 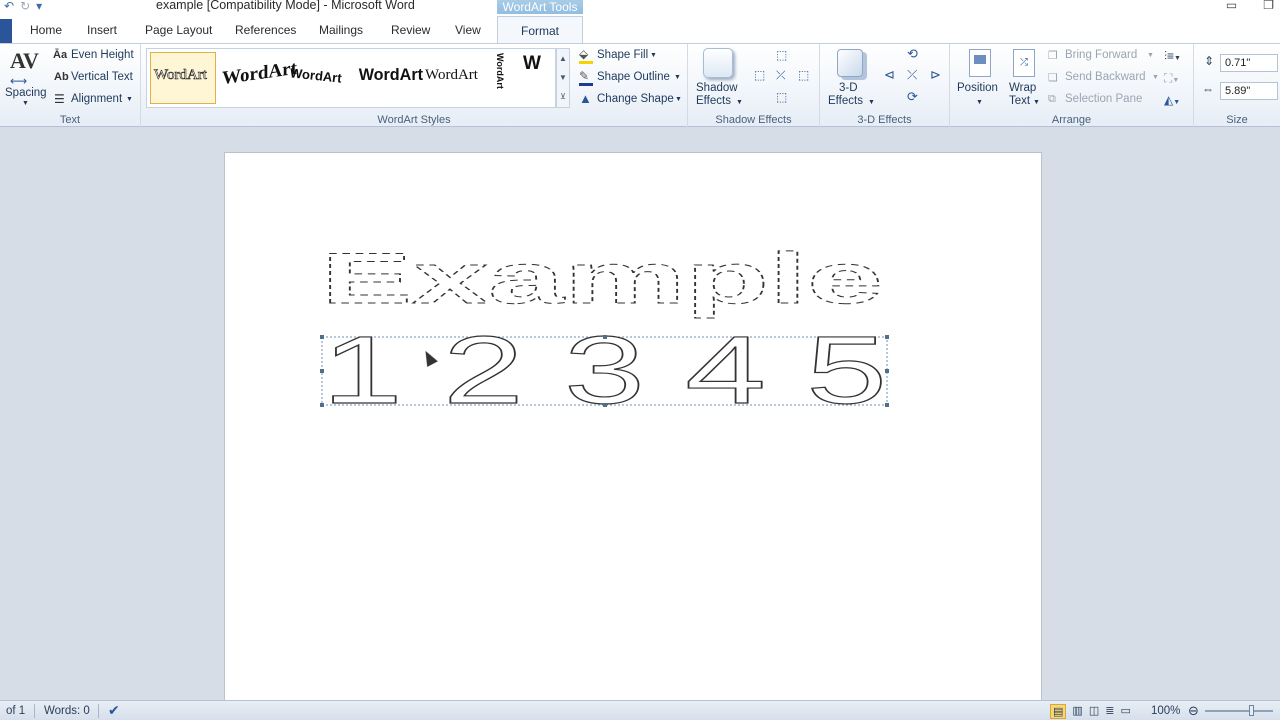 I want to click on handle-middle-right, so click(x=887, y=371).